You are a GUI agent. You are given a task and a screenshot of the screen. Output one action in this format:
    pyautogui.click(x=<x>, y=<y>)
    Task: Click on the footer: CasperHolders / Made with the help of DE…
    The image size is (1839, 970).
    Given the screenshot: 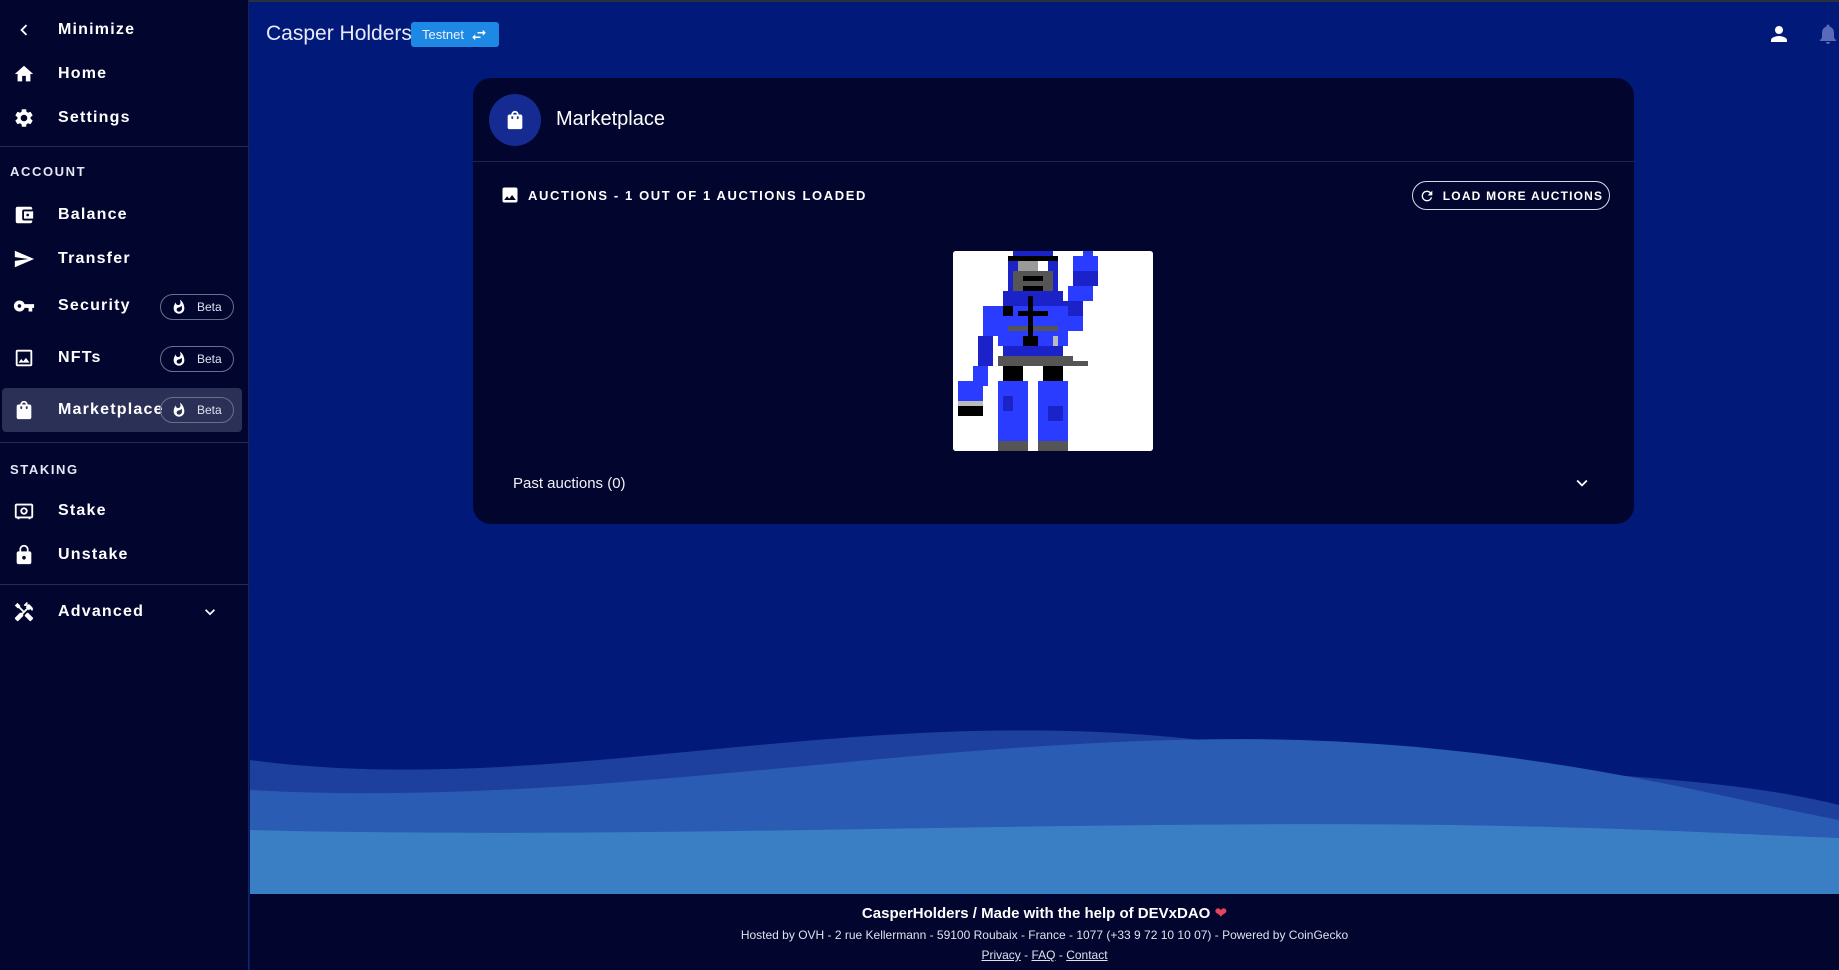 What is the action you would take?
    pyautogui.click(x=1044, y=932)
    